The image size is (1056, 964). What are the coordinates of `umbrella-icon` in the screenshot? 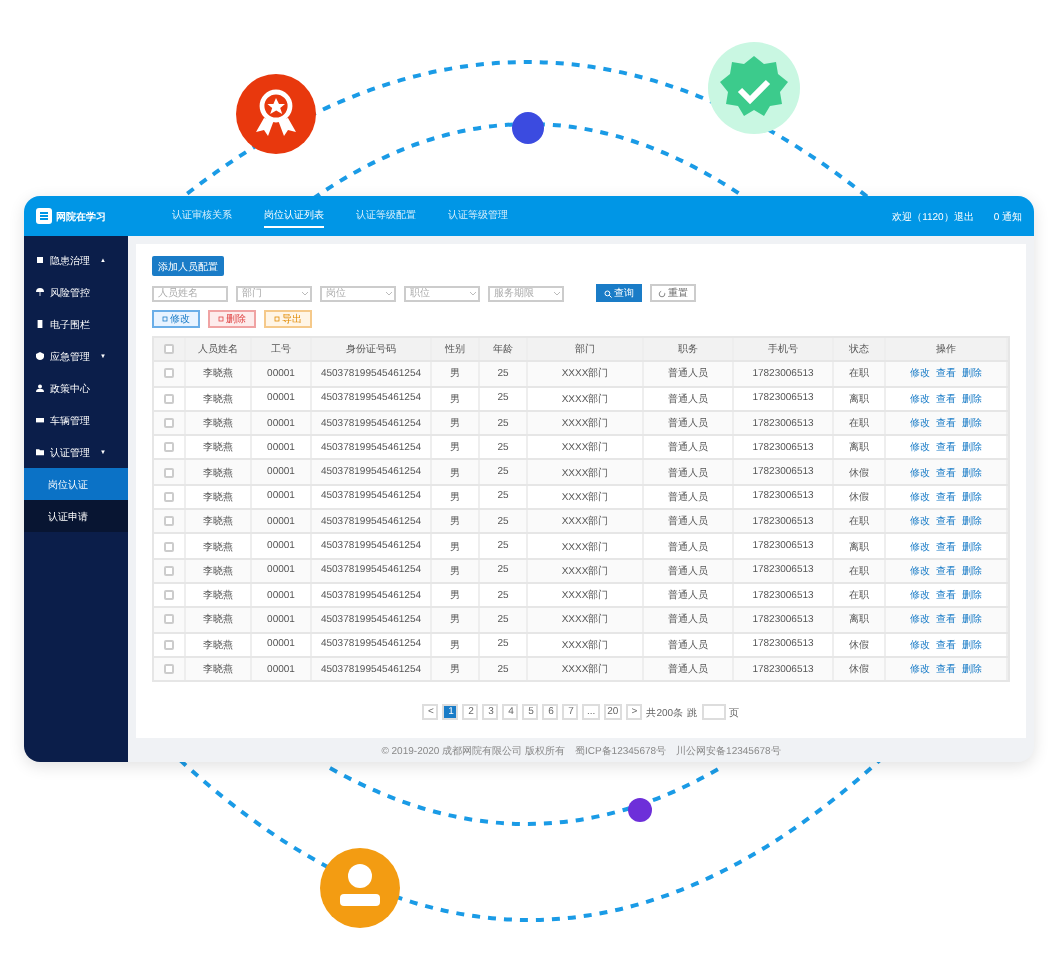 It's located at (40, 292).